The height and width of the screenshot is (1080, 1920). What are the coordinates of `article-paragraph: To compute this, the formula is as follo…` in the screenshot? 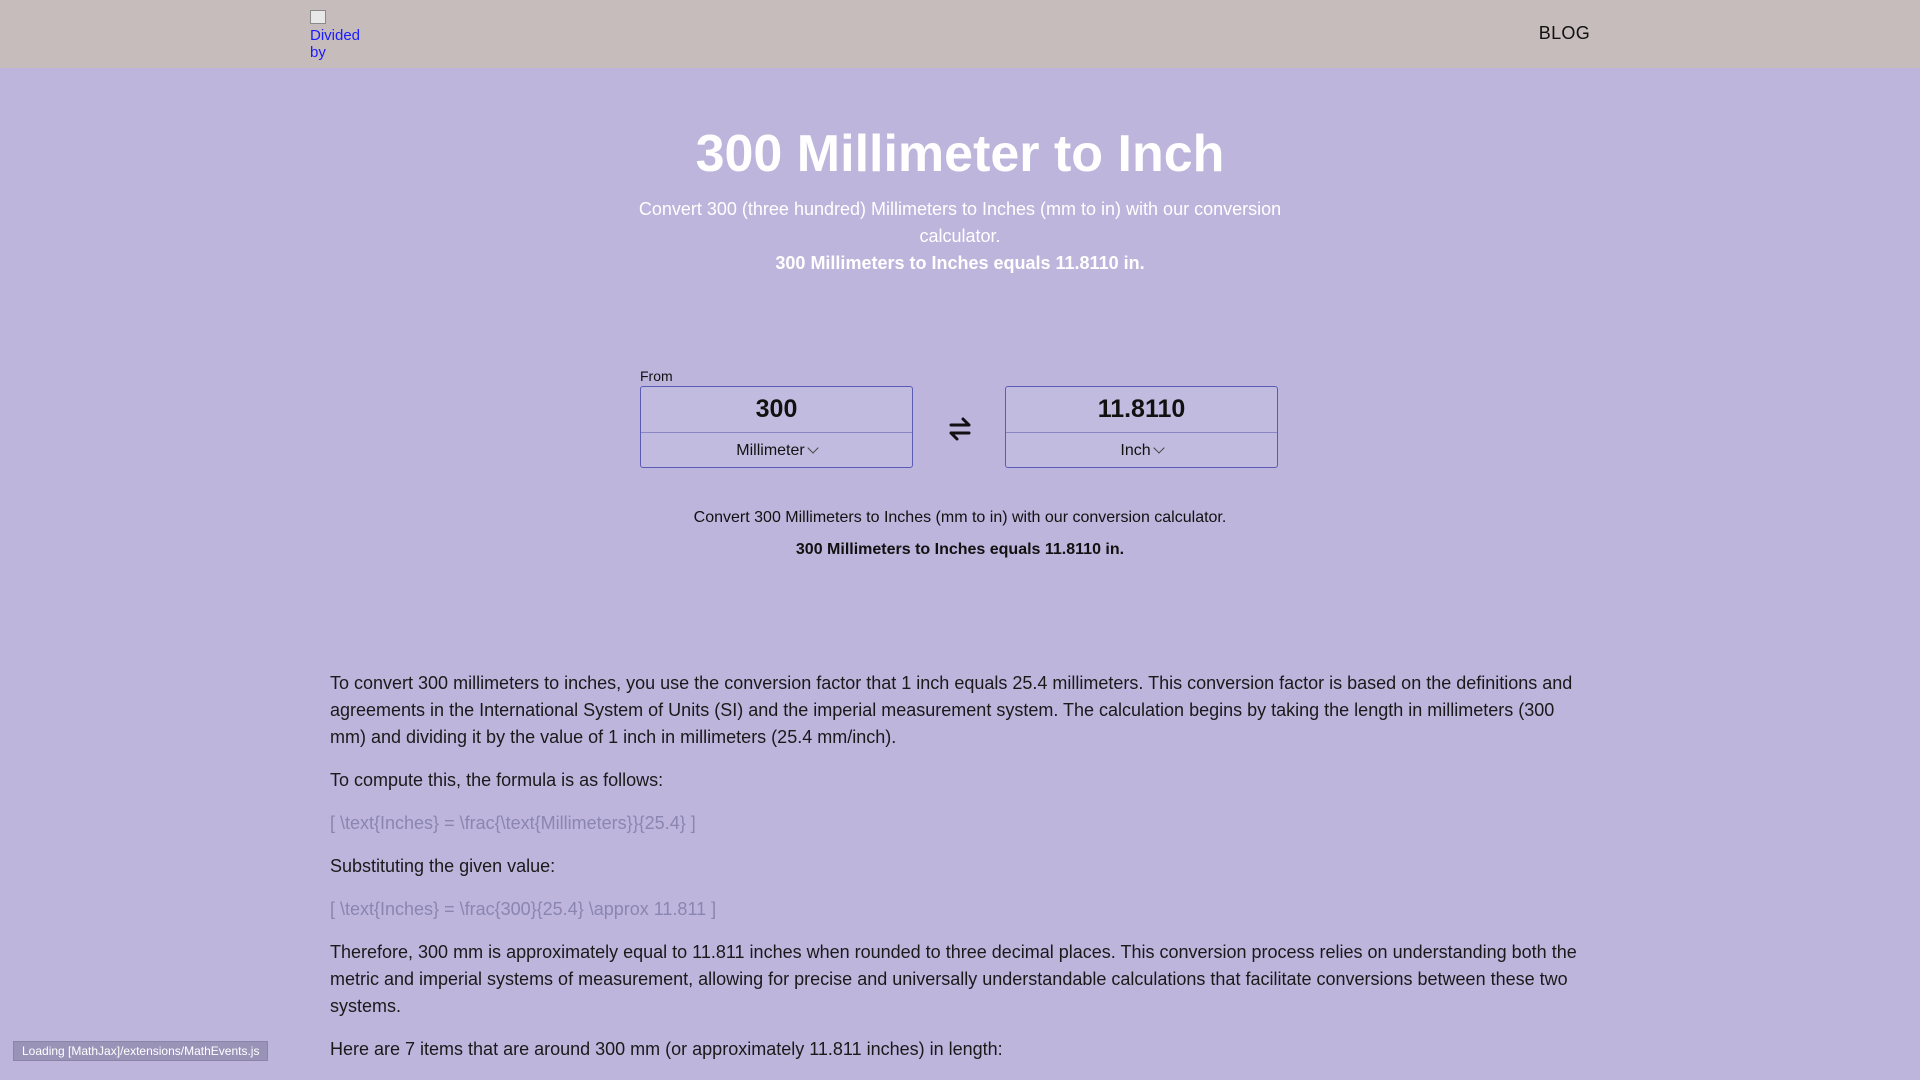 It's located at (497, 780).